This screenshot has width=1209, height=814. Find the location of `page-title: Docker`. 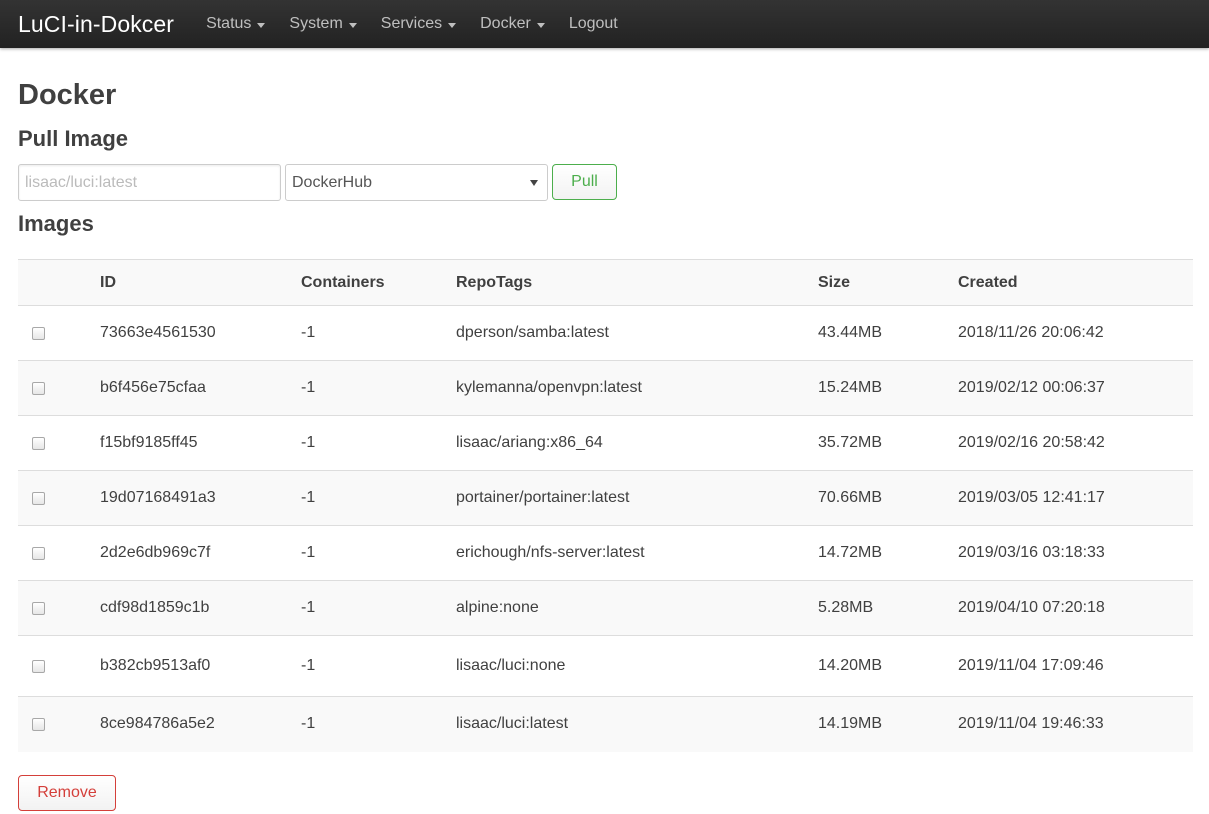

page-title: Docker is located at coordinates (67, 95).